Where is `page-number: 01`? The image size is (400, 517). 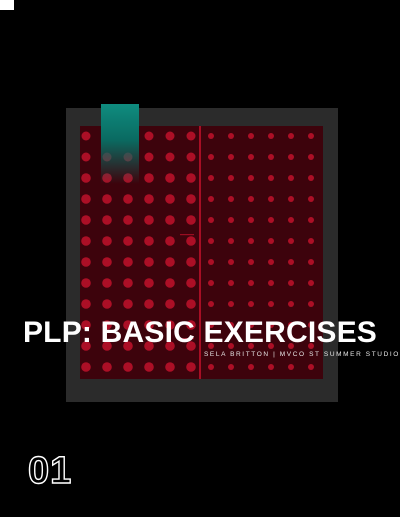 page-number: 01 is located at coordinates (50, 471).